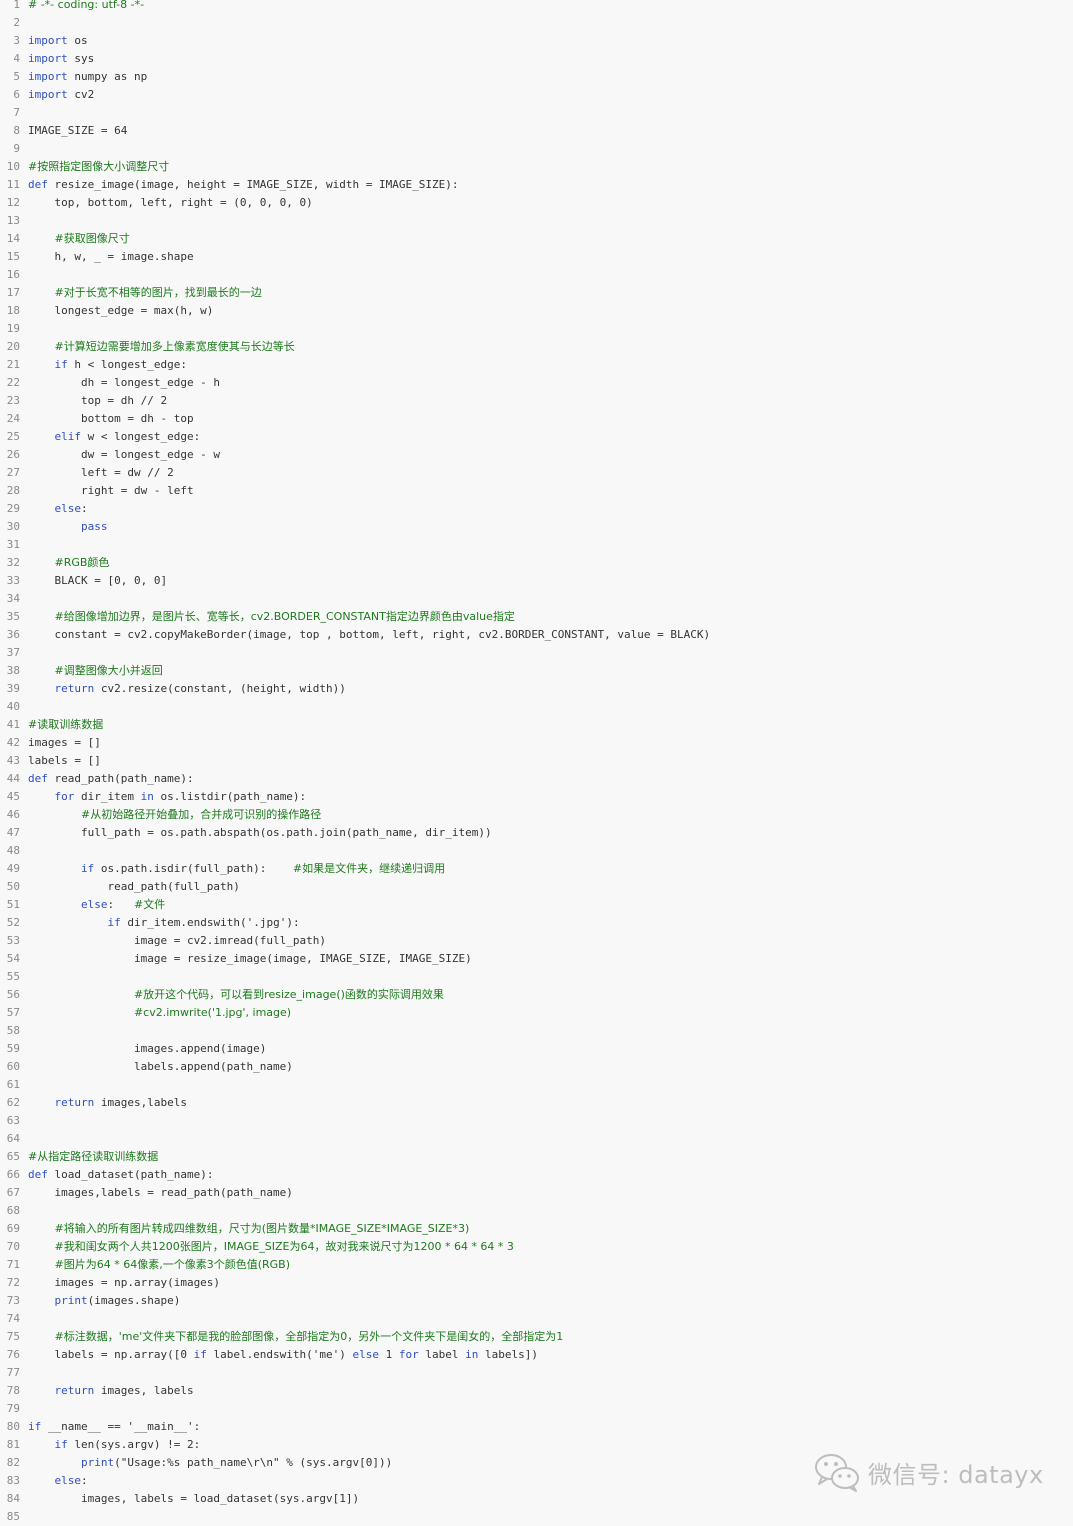  Describe the element at coordinates (536, 923) in the screenshot. I see `code-line: 52 if dir_item.endswith('.jpg'):` at that location.